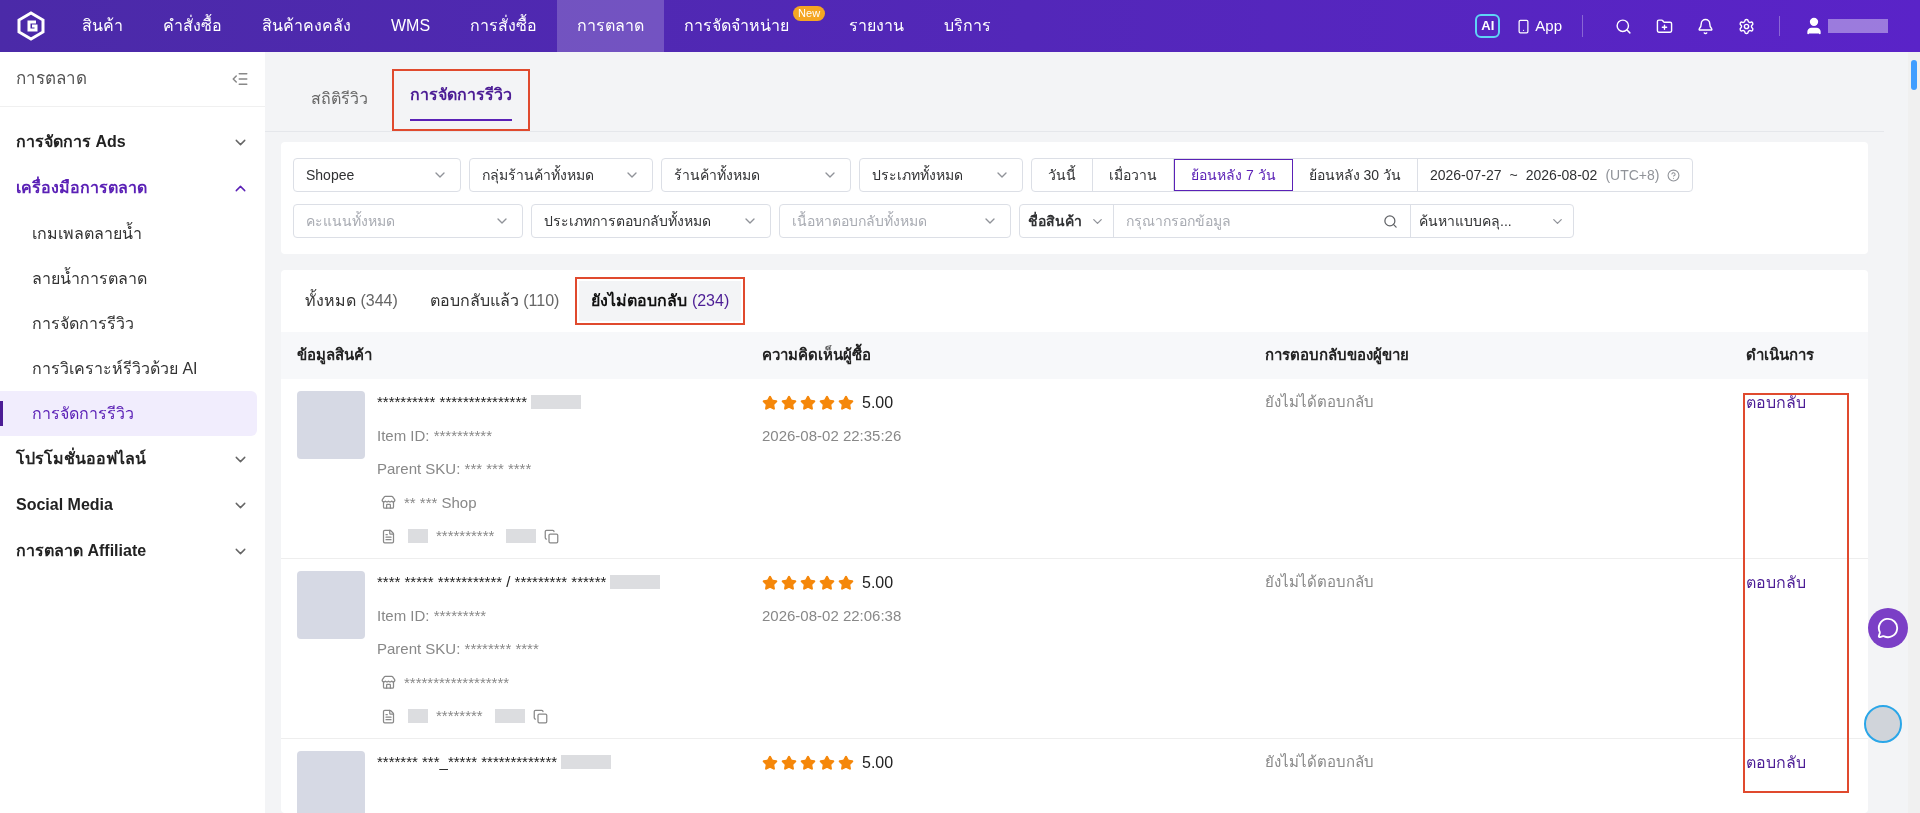 This screenshot has height=813, width=1920. Describe the element at coordinates (461, 100) in the screenshot. I see `page-tab: การจัดการรีวิว` at that location.